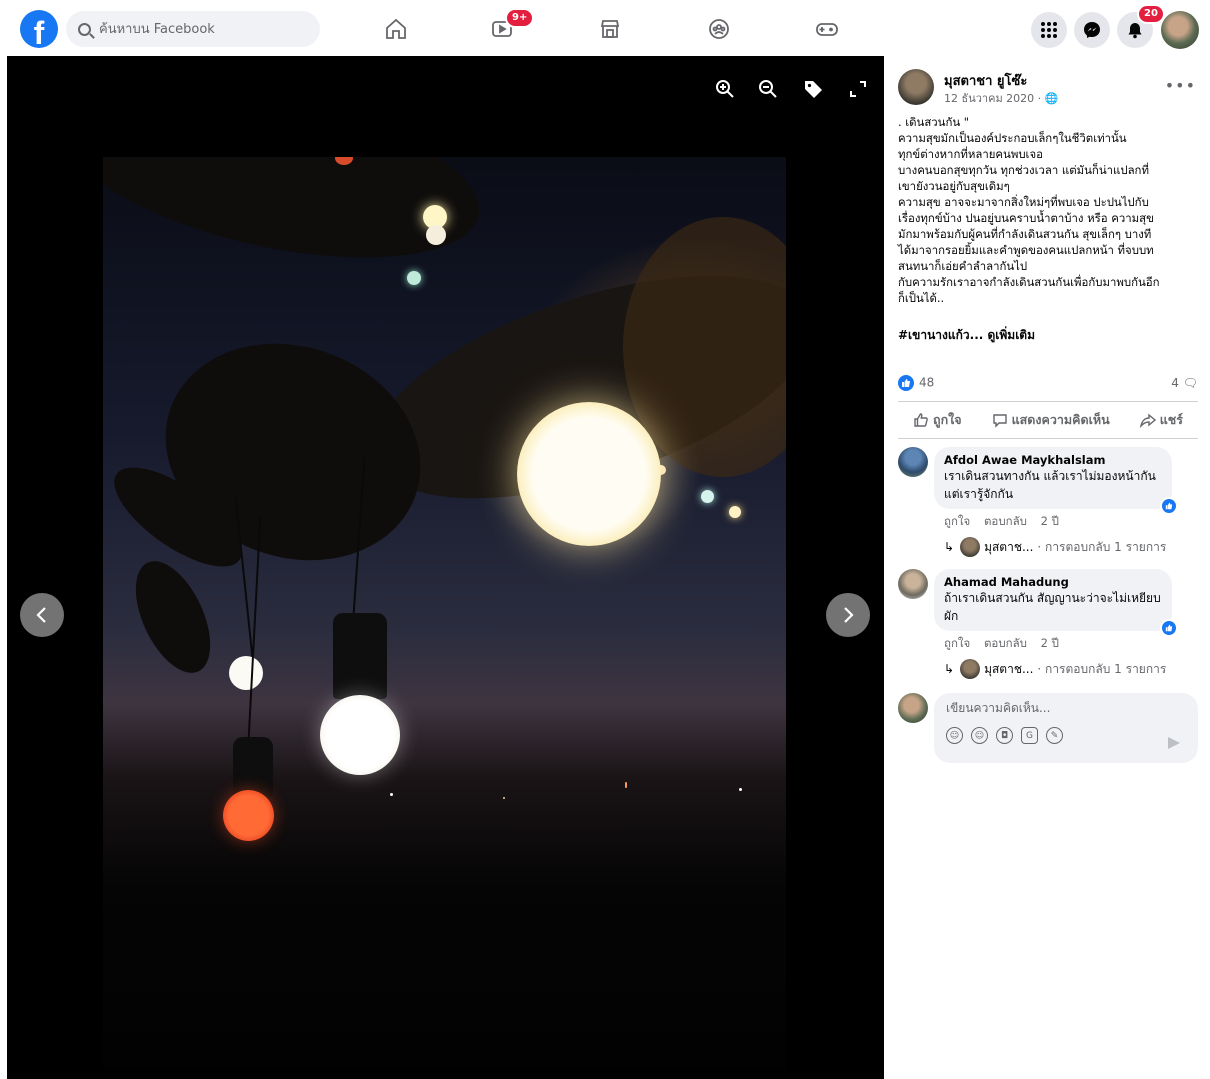 This screenshot has height=1079, width=1210. I want to click on sticker-icon: ✎, so click(1054, 735).